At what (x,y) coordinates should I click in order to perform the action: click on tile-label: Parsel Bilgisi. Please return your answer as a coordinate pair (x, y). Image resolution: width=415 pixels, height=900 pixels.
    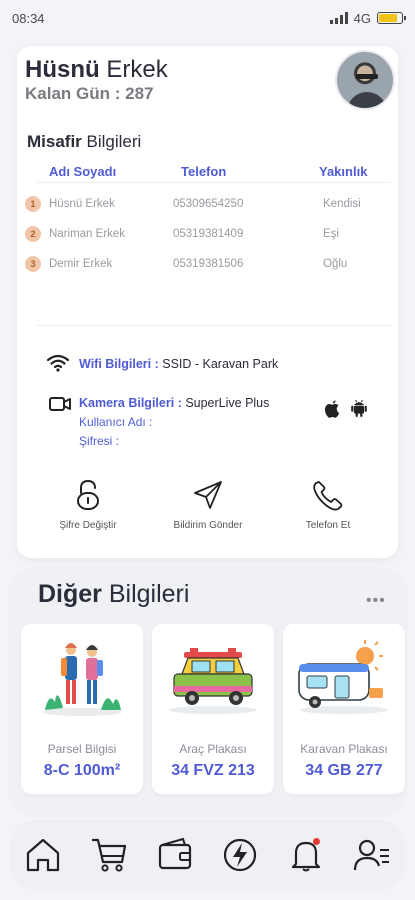
    Looking at the image, I should click on (82, 749).